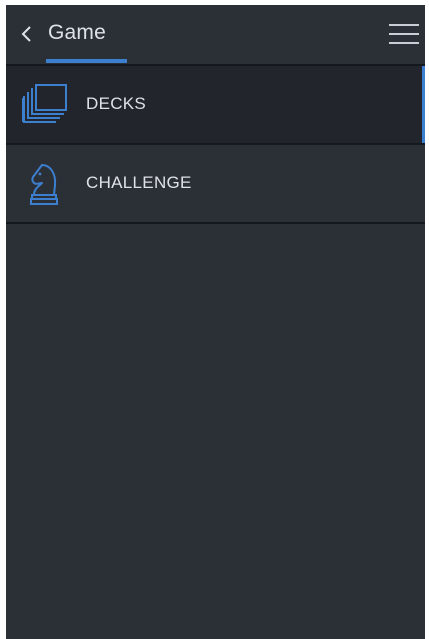  Describe the element at coordinates (139, 182) in the screenshot. I see `menu-item-label: CHALLENGE` at that location.